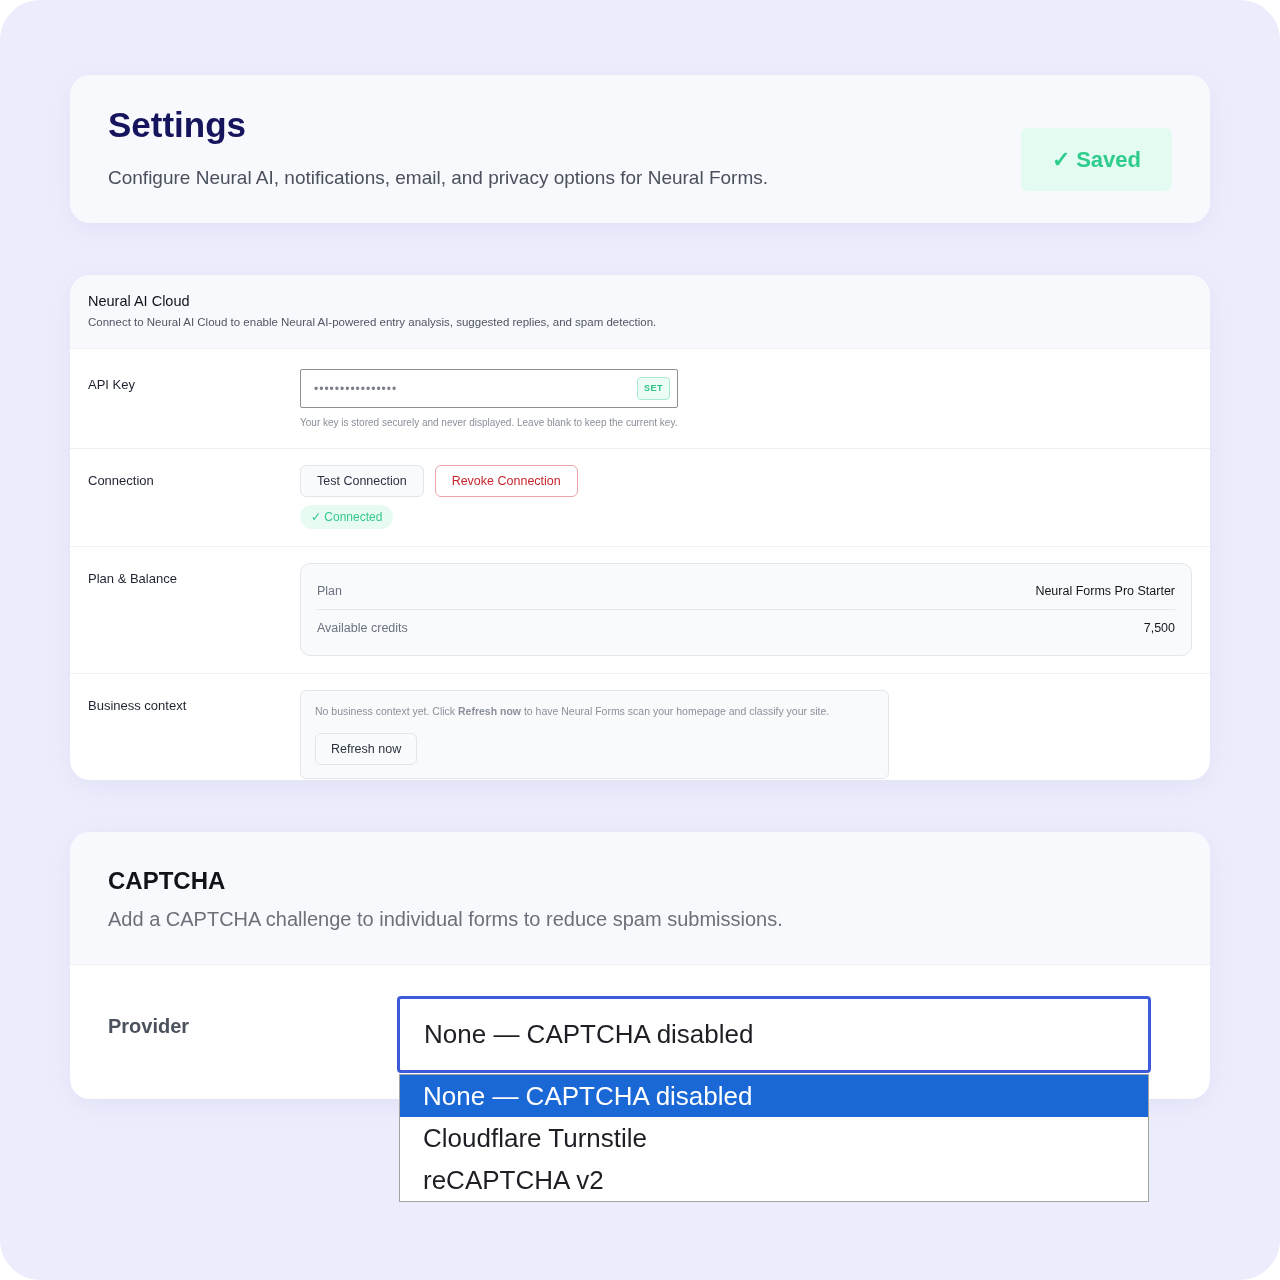 Image resolution: width=1280 pixels, height=1280 pixels. Describe the element at coordinates (489, 423) in the screenshot. I see `api-key-help-text: Your key is stored securely and never displayed. Leave blank to keep the current key.` at that location.